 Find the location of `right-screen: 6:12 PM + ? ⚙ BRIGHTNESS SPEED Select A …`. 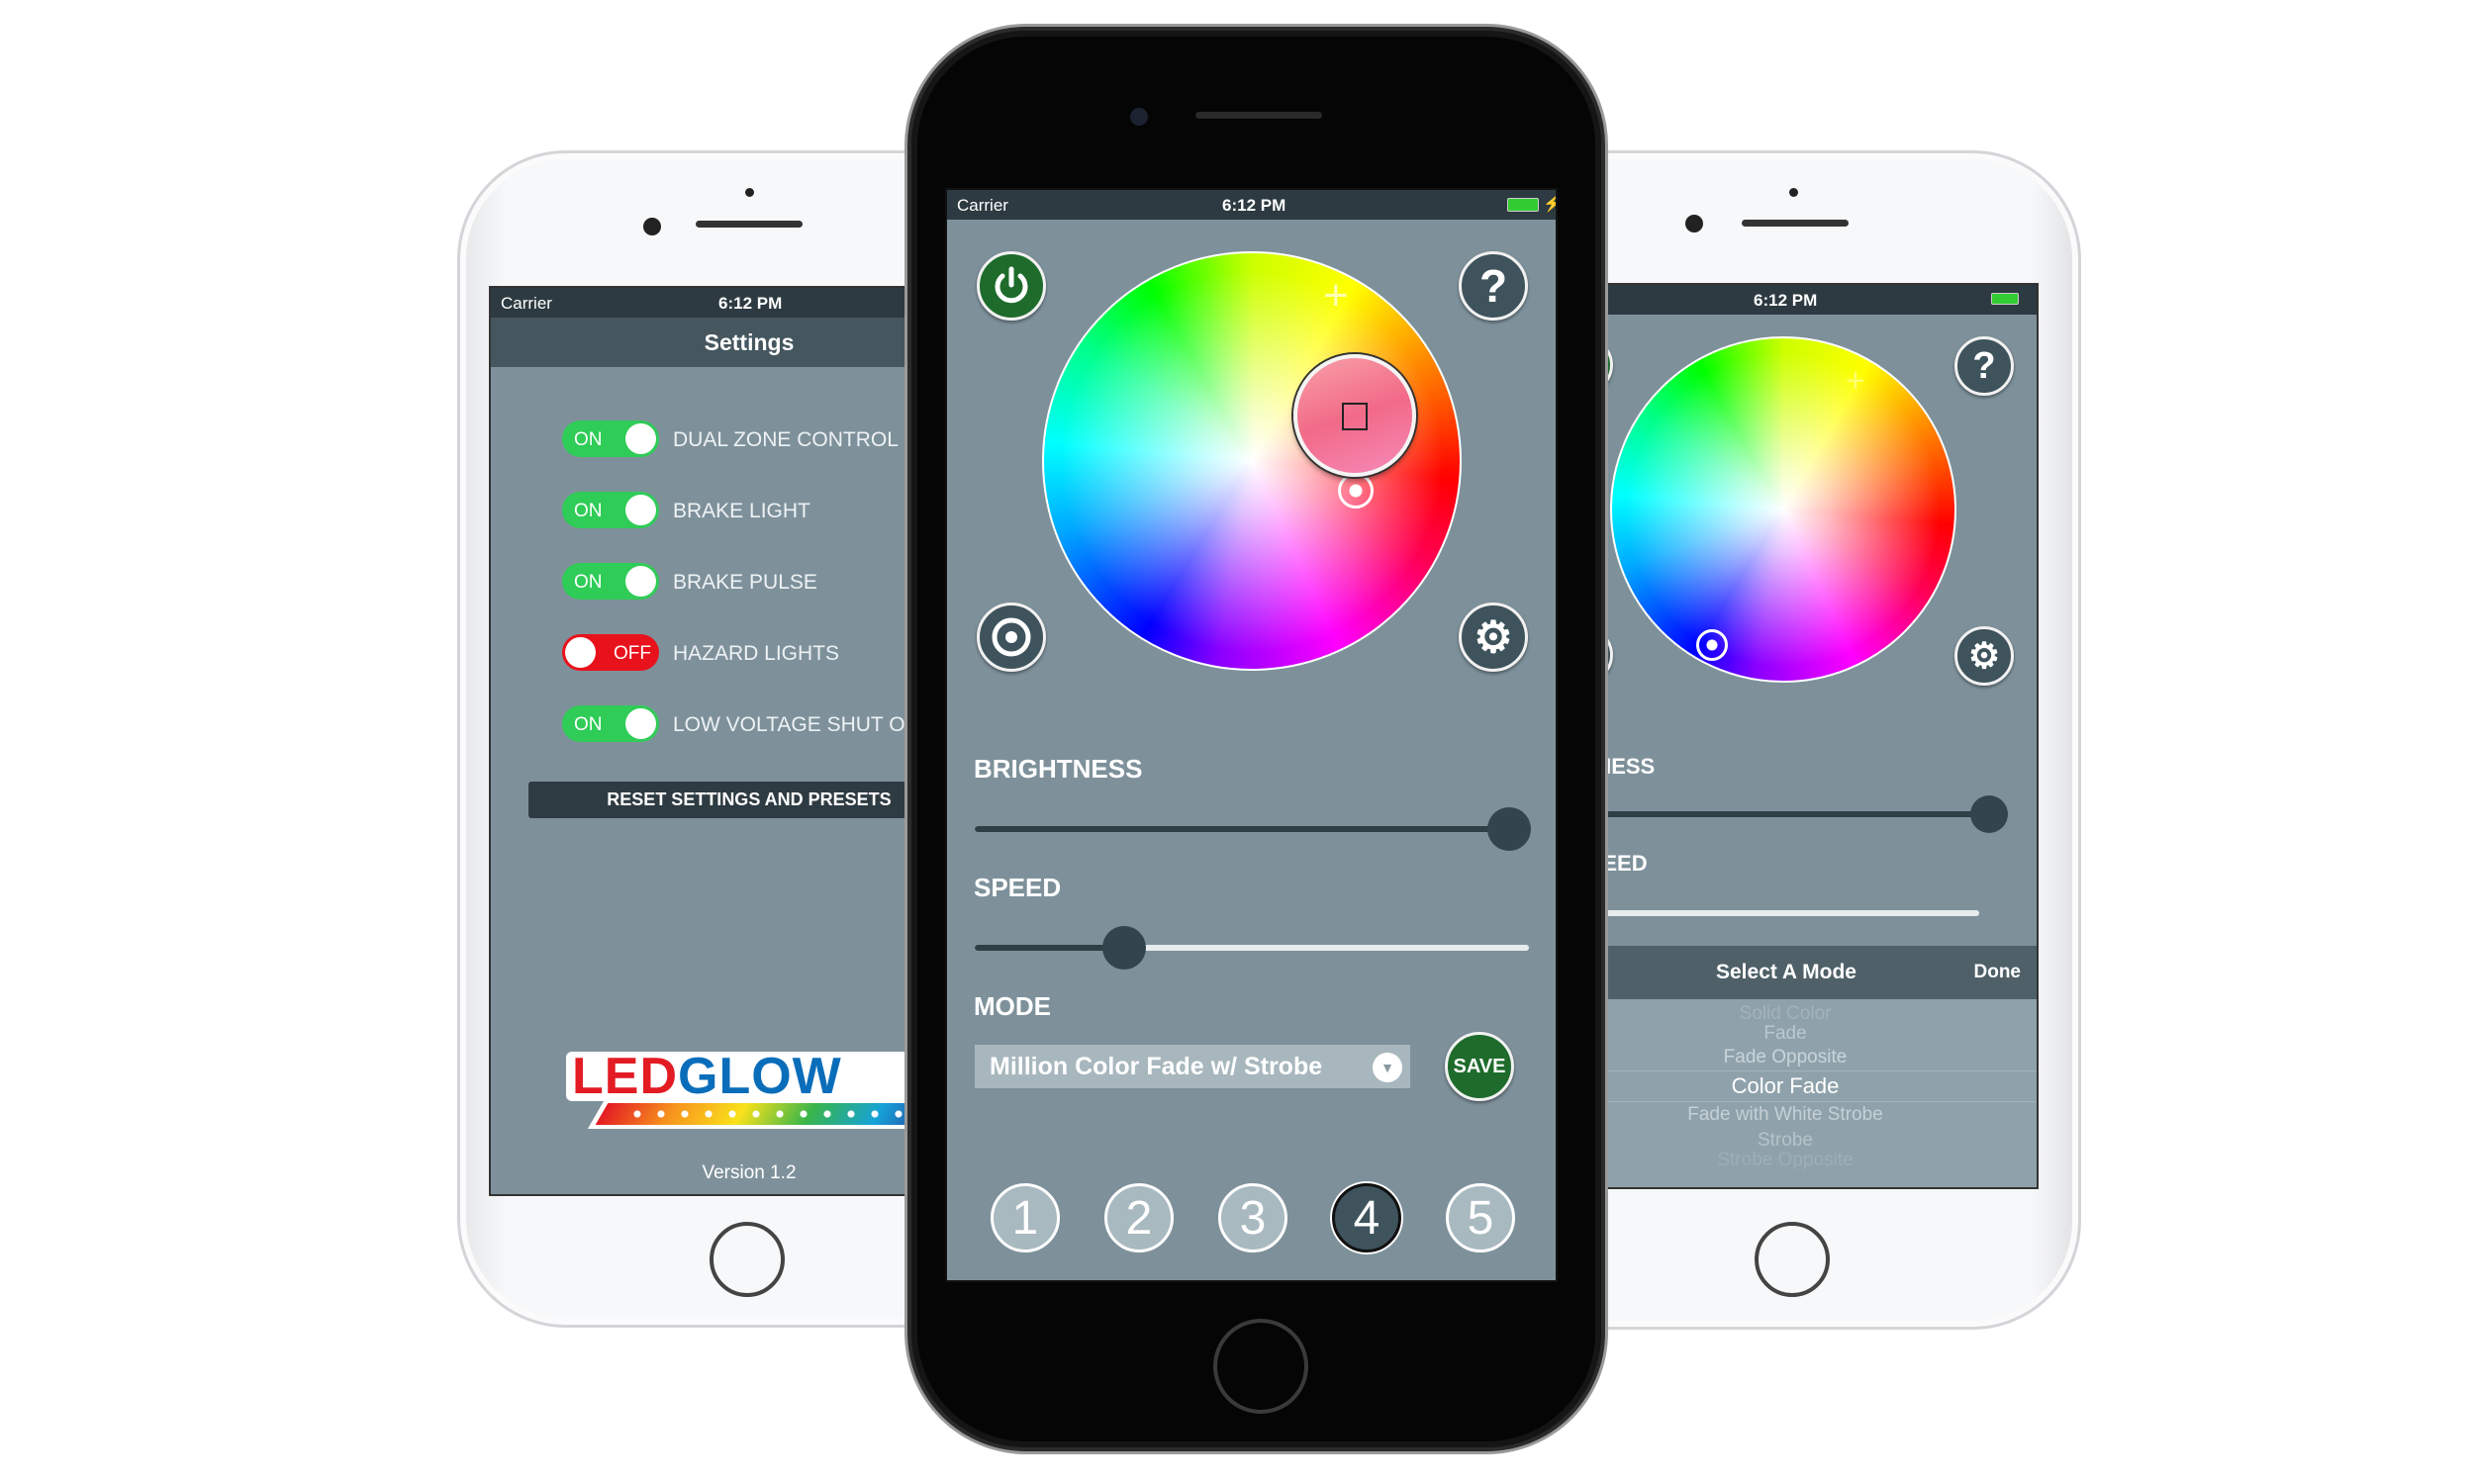

right-screen: 6:12 PM + ? ⚙ BRIGHTNESS SPEED Select A … is located at coordinates (1786, 736).